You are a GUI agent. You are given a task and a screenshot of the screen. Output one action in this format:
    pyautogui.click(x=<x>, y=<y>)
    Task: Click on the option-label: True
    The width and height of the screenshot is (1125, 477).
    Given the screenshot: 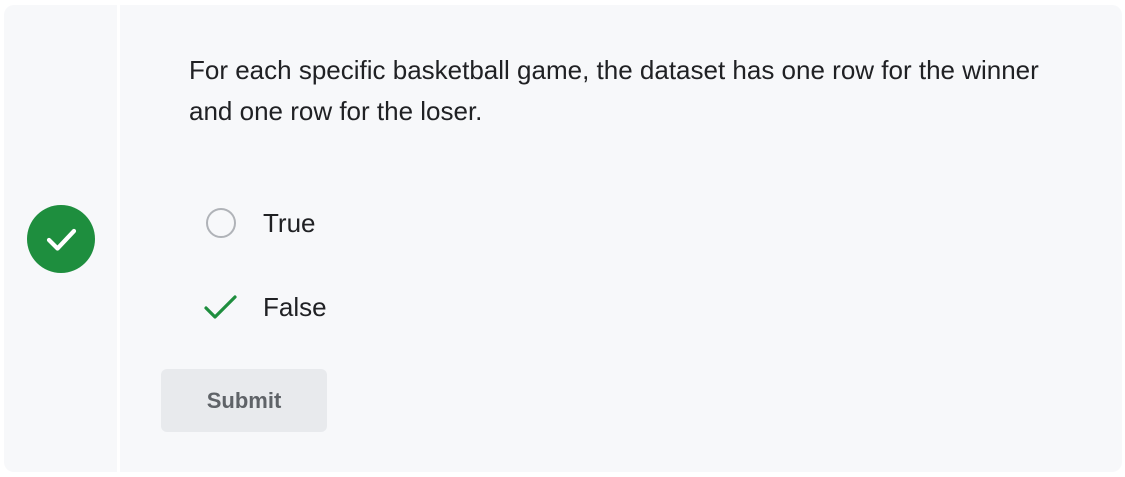 What is the action you would take?
    pyautogui.click(x=289, y=223)
    